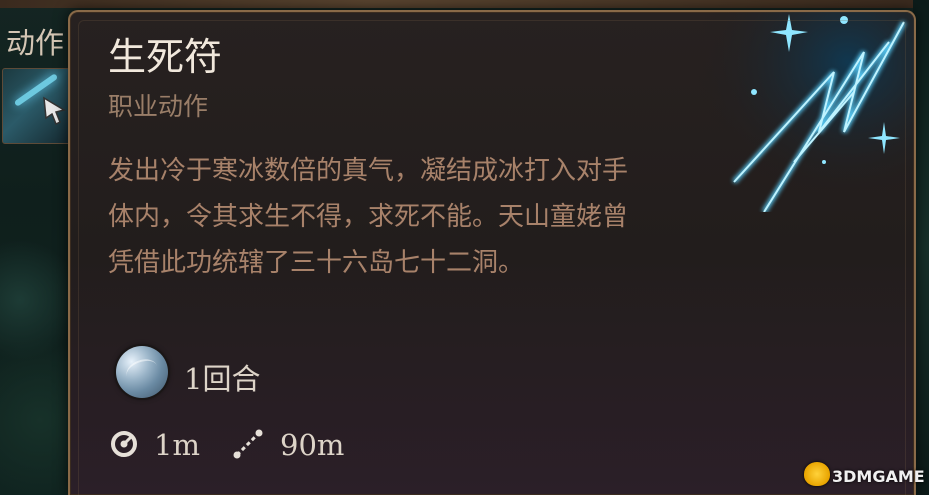 The width and height of the screenshot is (929, 495). What do you see at coordinates (142, 372) in the screenshot?
I see `action-orb-icon` at bounding box center [142, 372].